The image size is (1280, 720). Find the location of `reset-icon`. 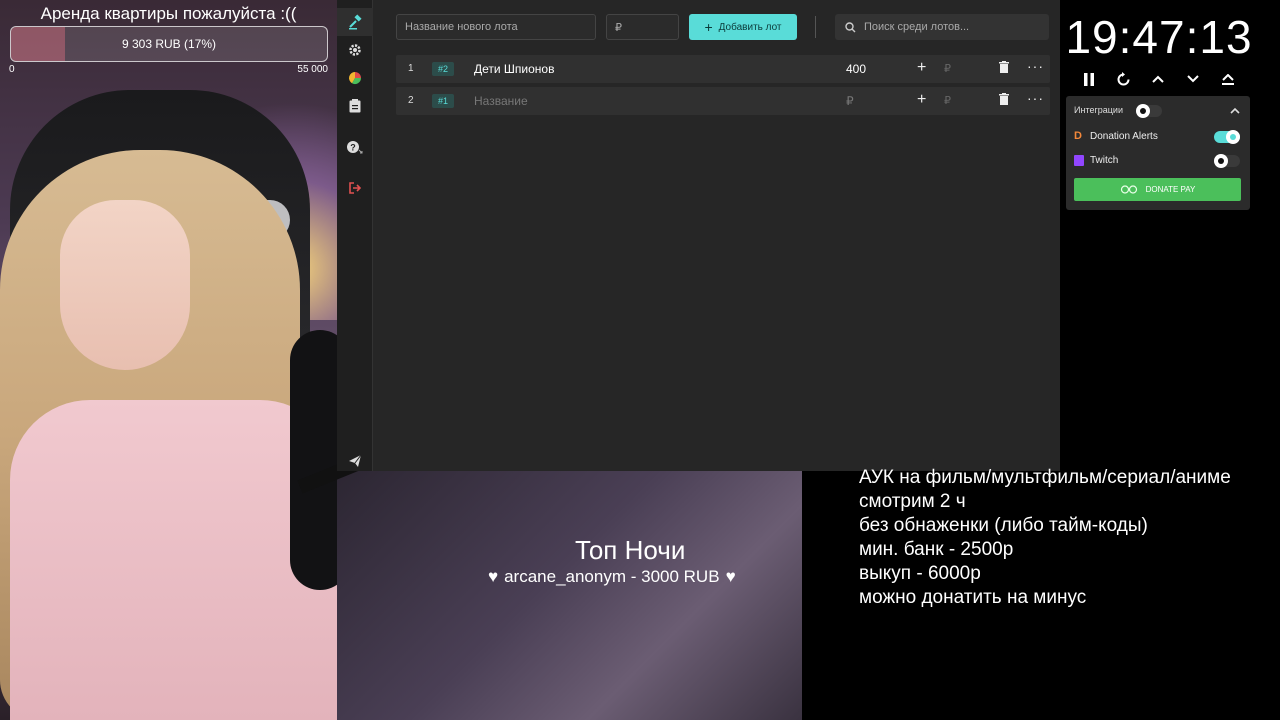

reset-icon is located at coordinates (1123, 79).